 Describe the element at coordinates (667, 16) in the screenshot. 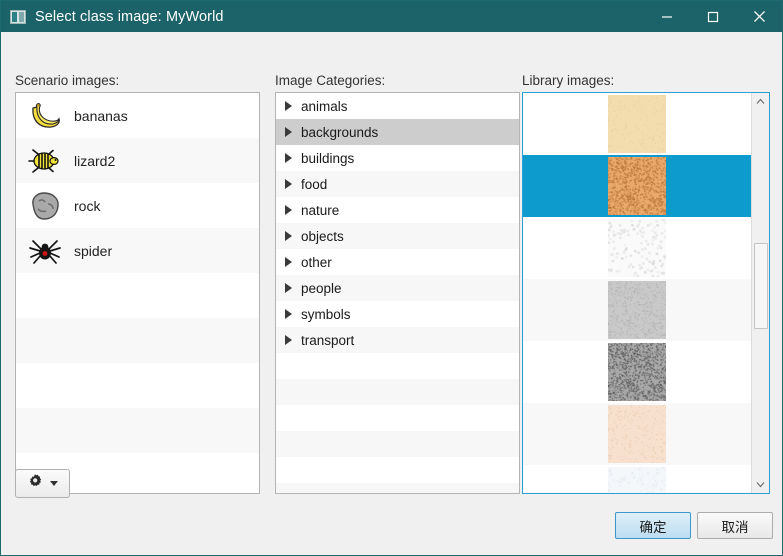

I see `minimize-button` at that location.